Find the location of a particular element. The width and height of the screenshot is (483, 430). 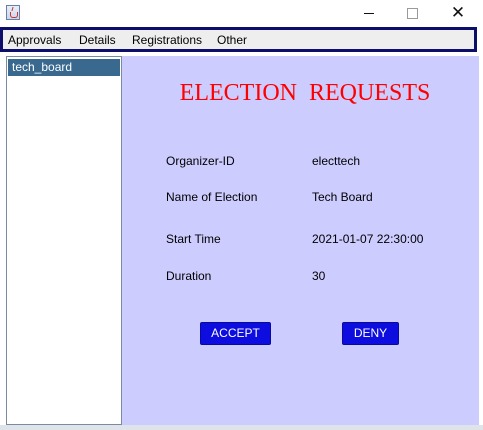

close-icon: ✕ is located at coordinates (458, 13).